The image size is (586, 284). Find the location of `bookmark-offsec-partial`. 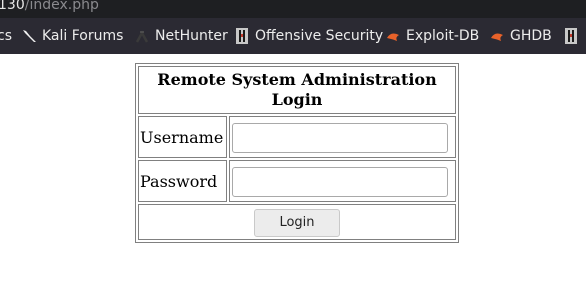

bookmark-offsec-partial is located at coordinates (574, 36).